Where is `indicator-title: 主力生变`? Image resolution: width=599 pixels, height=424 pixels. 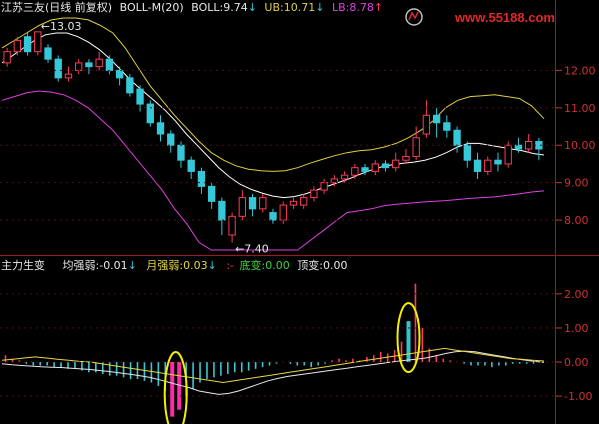
indicator-title: 主力生变 is located at coordinates (23, 265).